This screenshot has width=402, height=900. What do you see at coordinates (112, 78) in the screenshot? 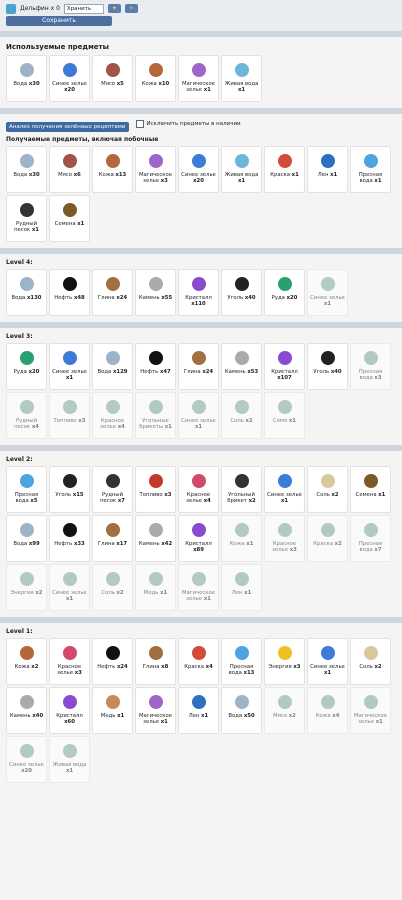
I see `item-card: Мясо x5` at bounding box center [112, 78].